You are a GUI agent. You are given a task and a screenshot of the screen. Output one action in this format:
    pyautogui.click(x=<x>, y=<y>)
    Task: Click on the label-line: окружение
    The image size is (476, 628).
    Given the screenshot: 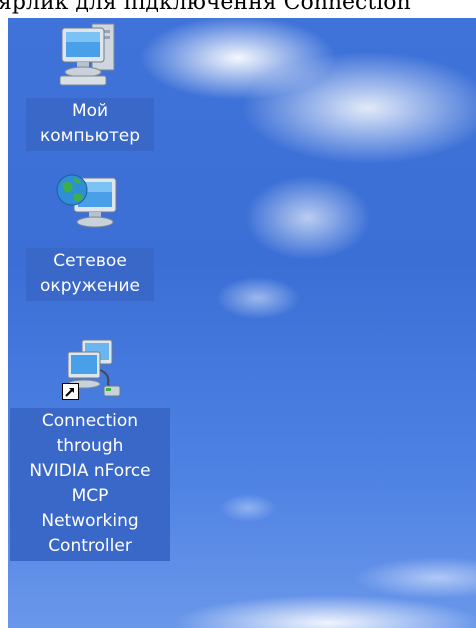 What is the action you would take?
    pyautogui.click(x=90, y=286)
    